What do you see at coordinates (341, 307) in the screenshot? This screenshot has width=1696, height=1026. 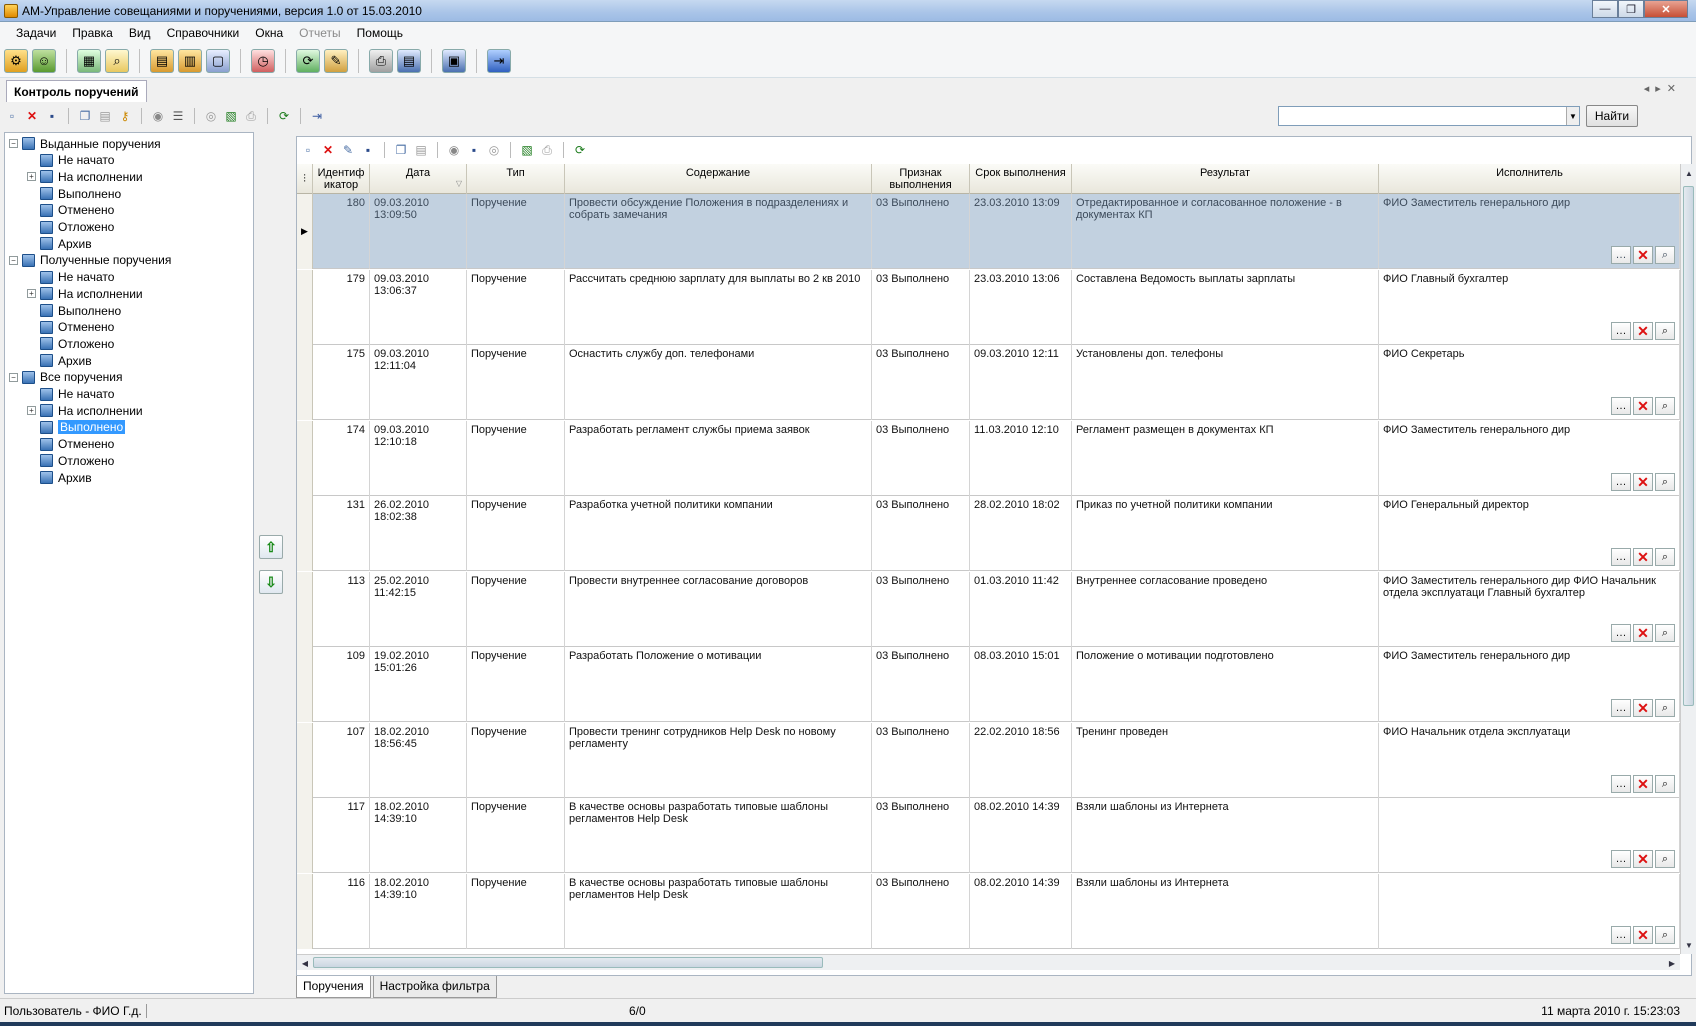 I see `cell-id: 179` at bounding box center [341, 307].